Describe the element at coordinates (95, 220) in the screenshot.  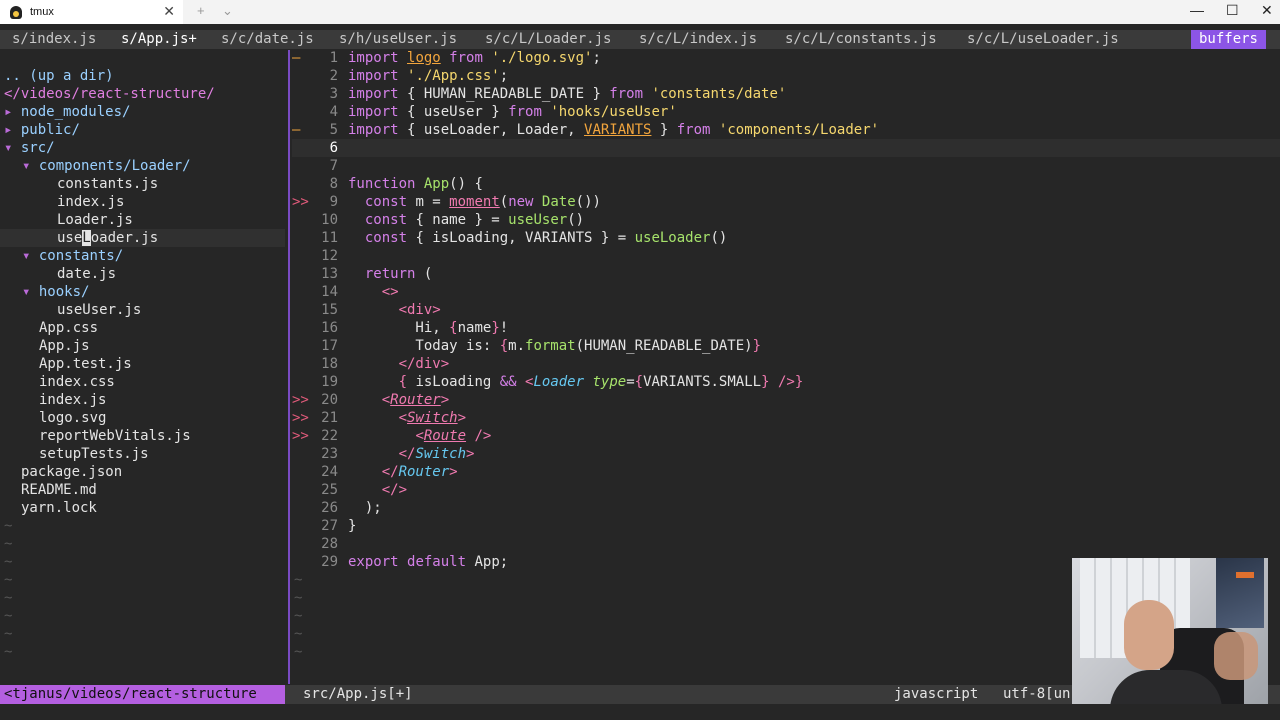
I see `tree-item-label: Loader.js` at that location.